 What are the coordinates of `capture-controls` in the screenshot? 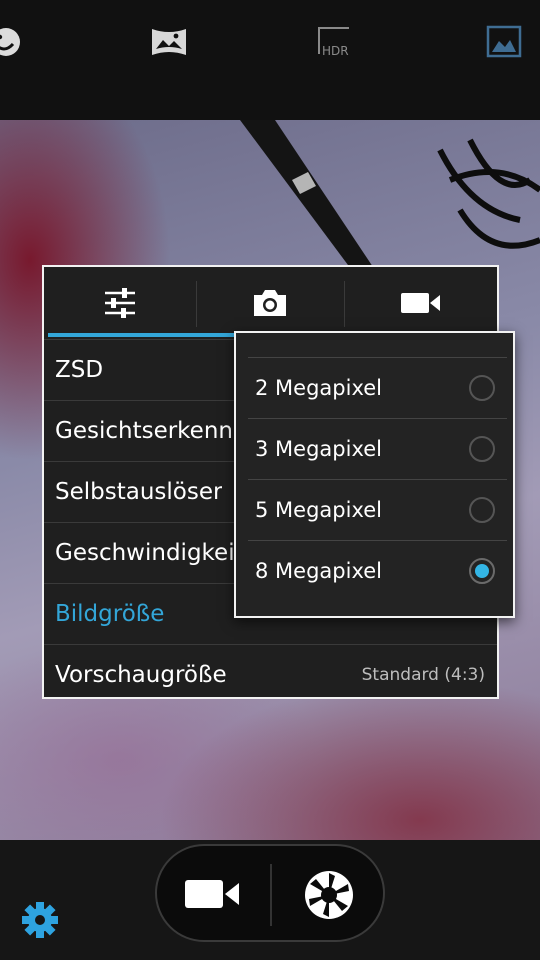 It's located at (270, 893).